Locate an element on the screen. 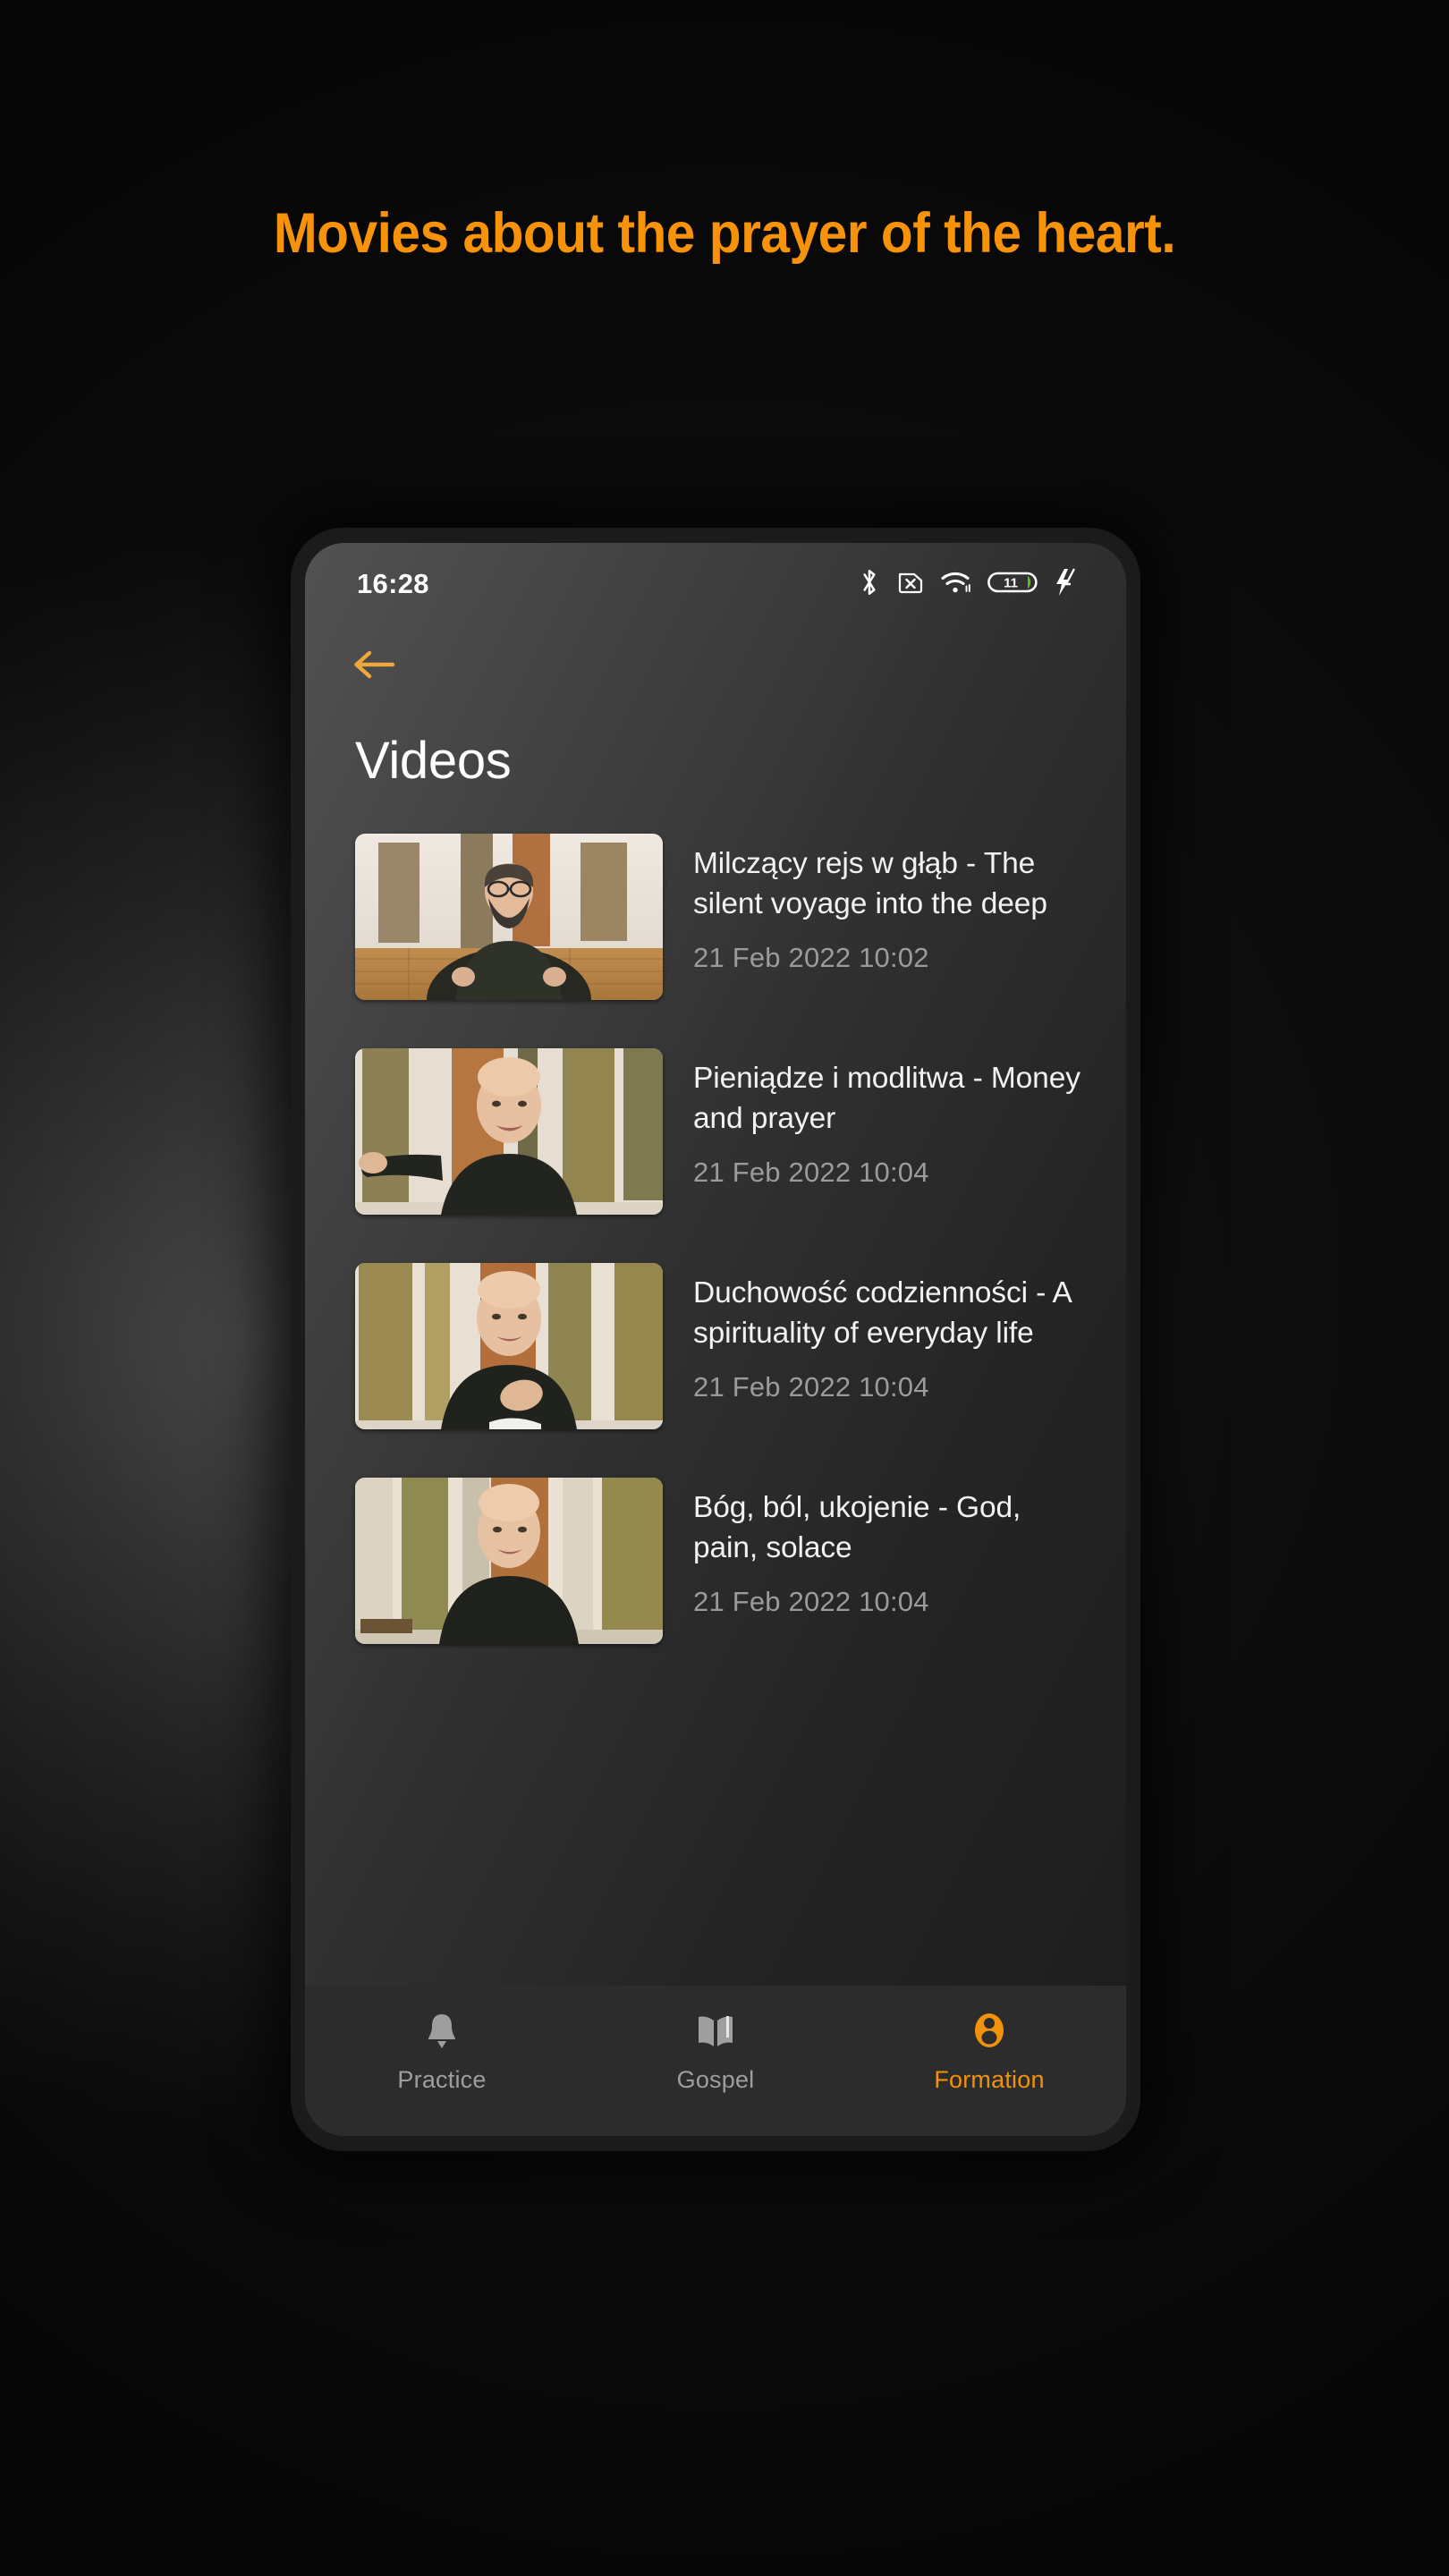 The image size is (1449, 2576). back-button is located at coordinates (383, 665).